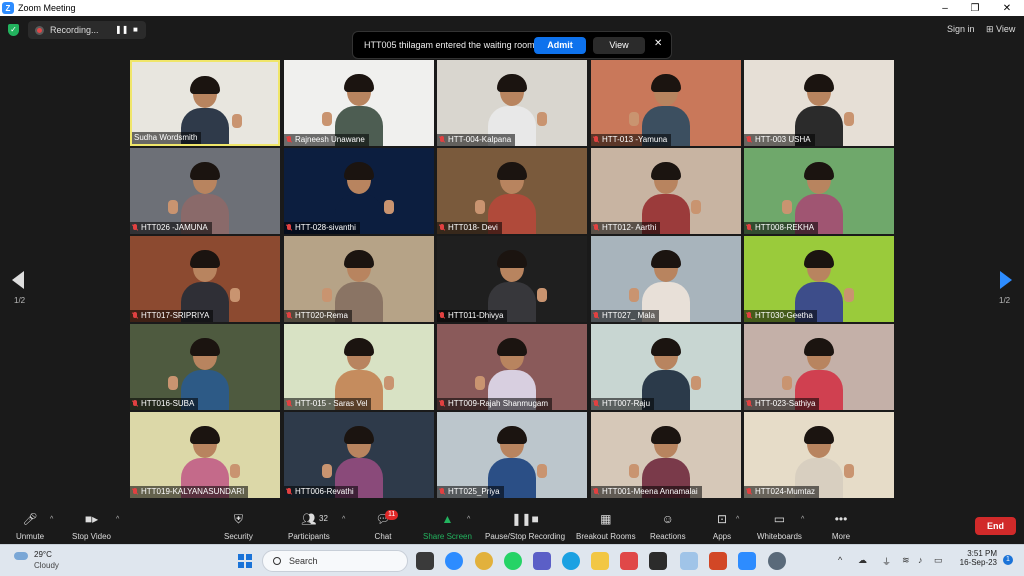 This screenshot has width=1024, height=576. I want to click on cloud-sync-icon: ☁, so click(862, 560).